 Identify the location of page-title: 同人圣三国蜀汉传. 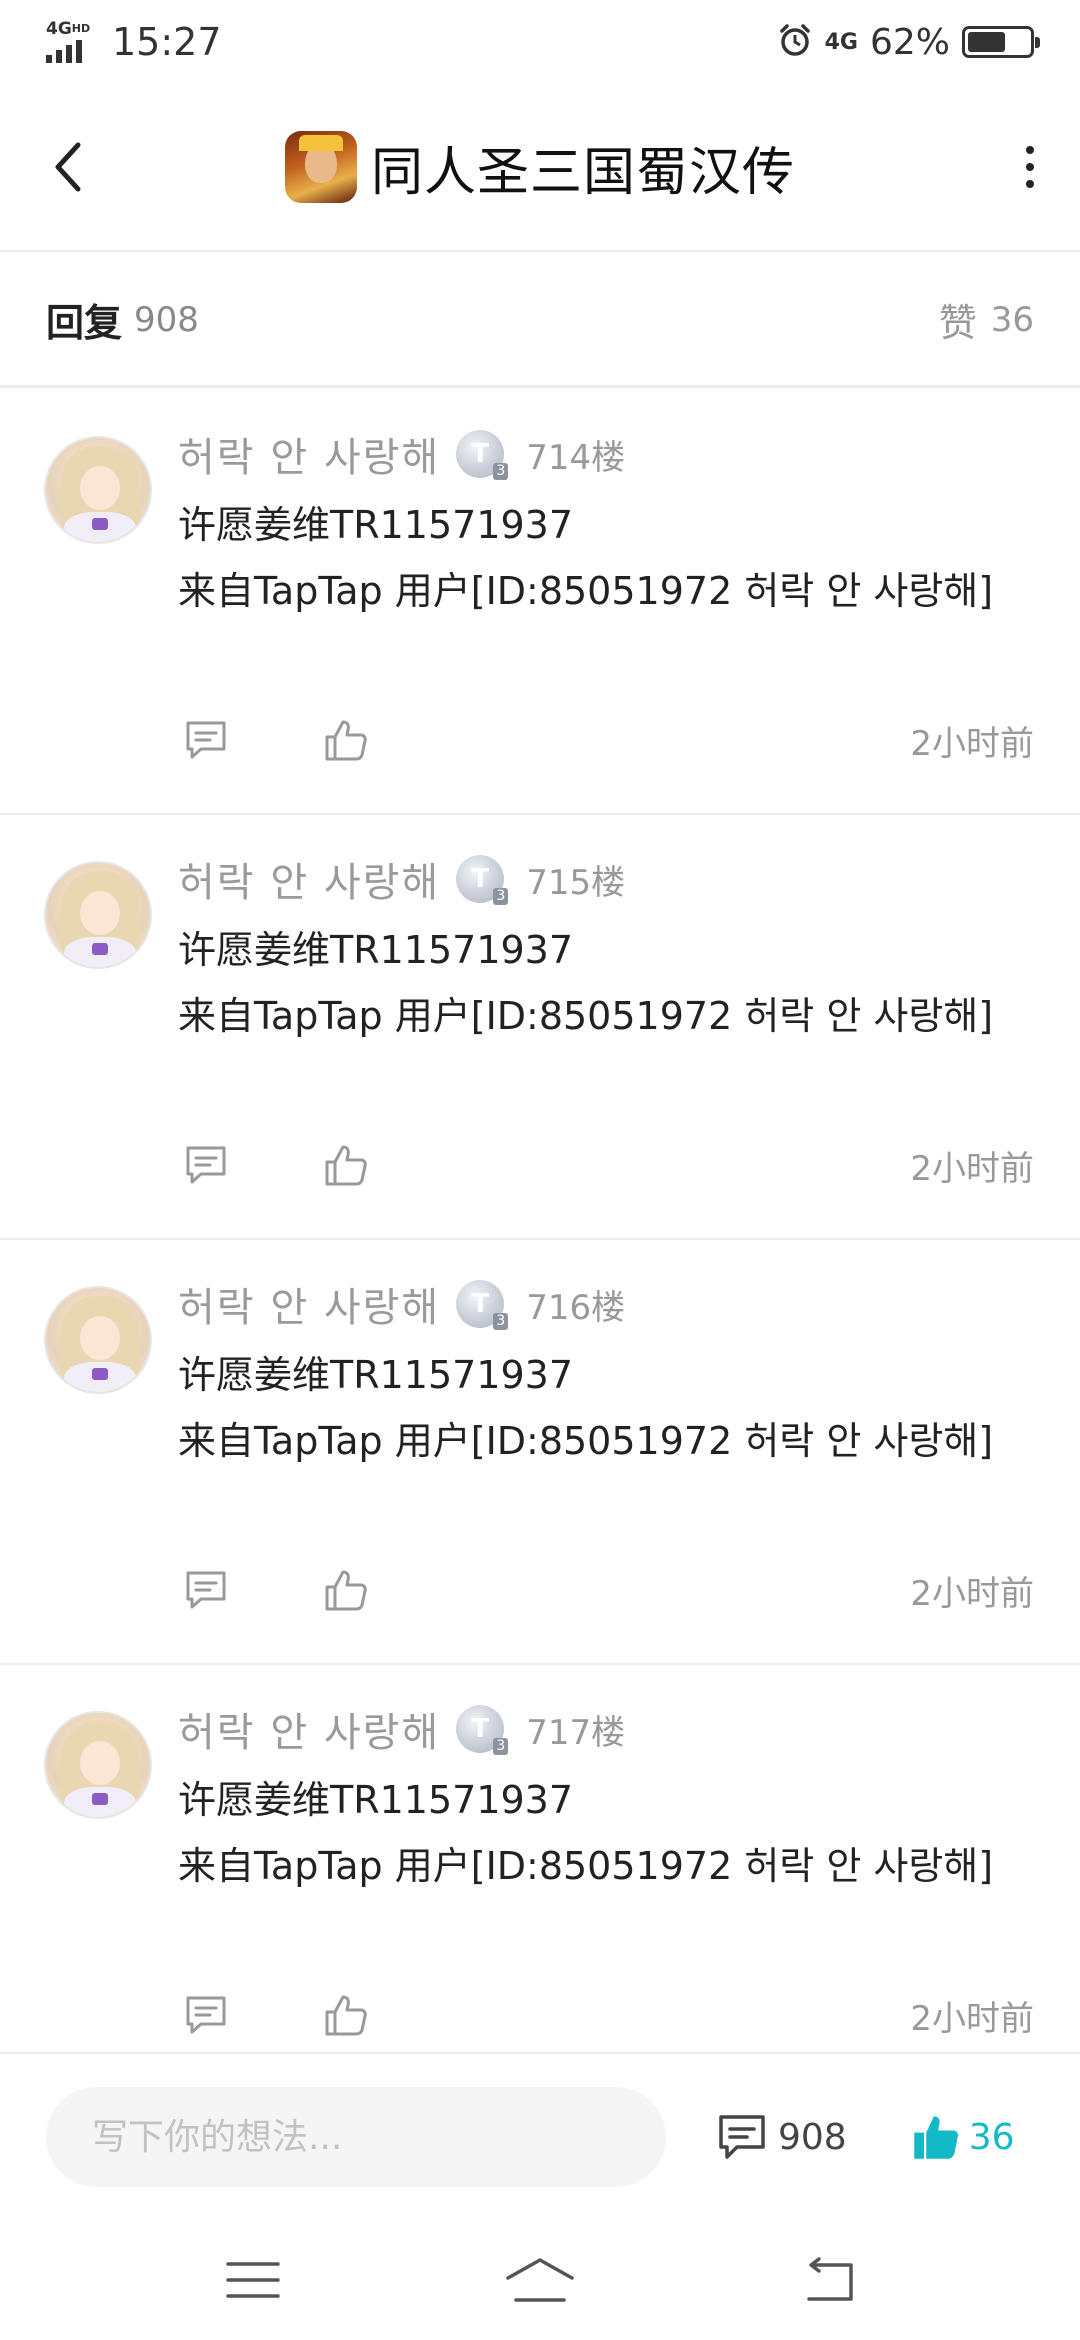
(582, 172).